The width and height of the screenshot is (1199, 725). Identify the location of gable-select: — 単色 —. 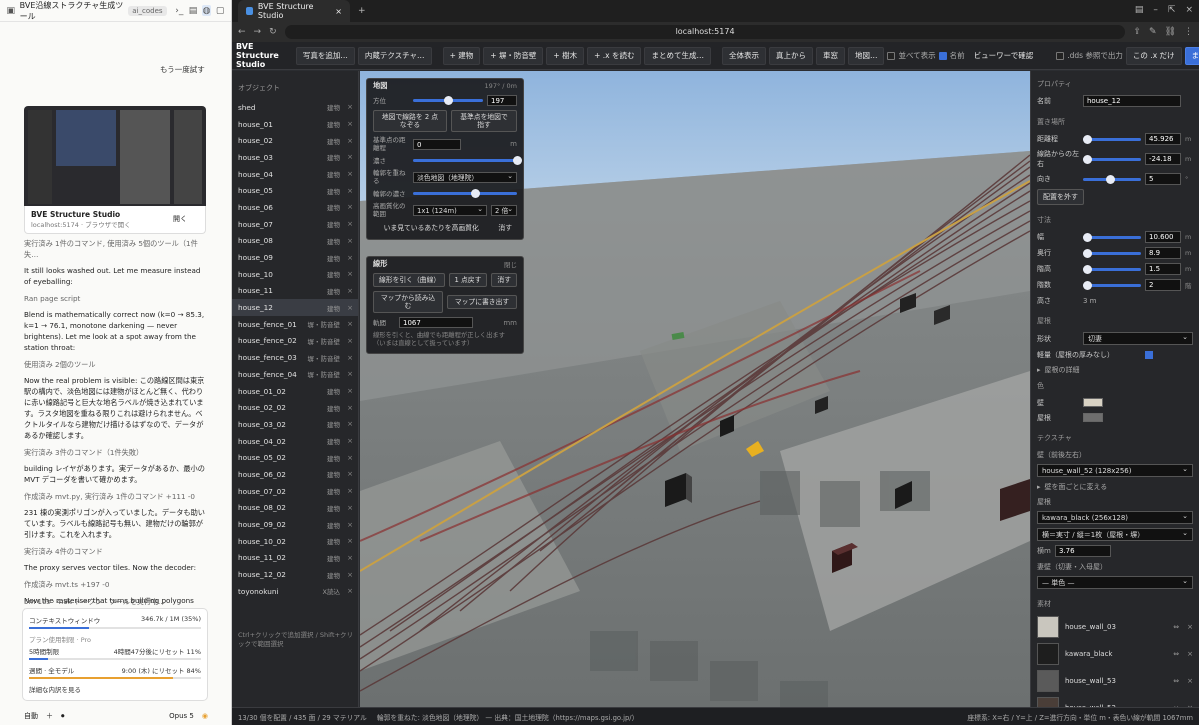
(1115, 582).